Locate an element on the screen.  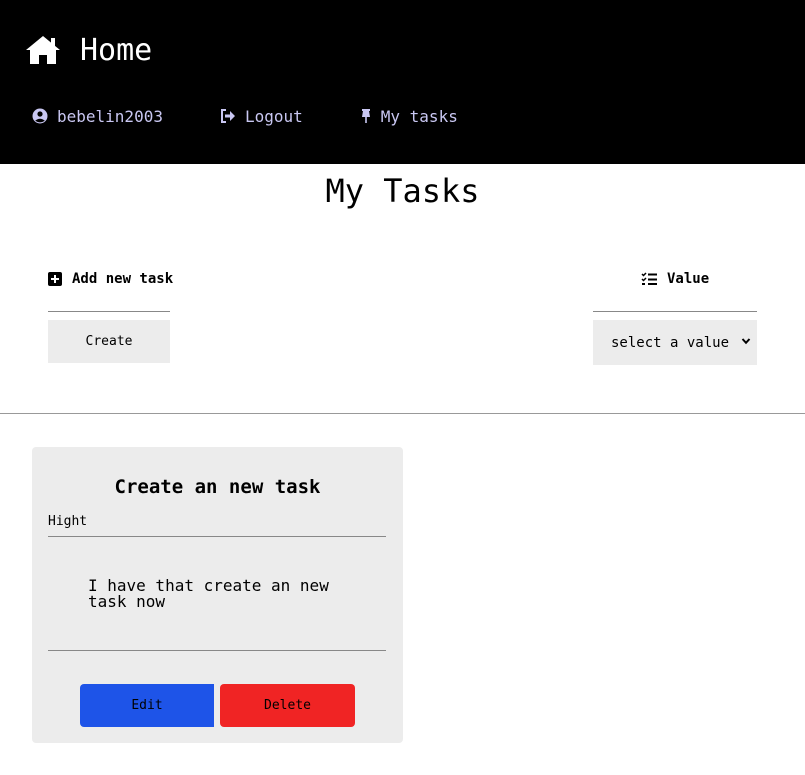
value-label: Value is located at coordinates (675, 279).